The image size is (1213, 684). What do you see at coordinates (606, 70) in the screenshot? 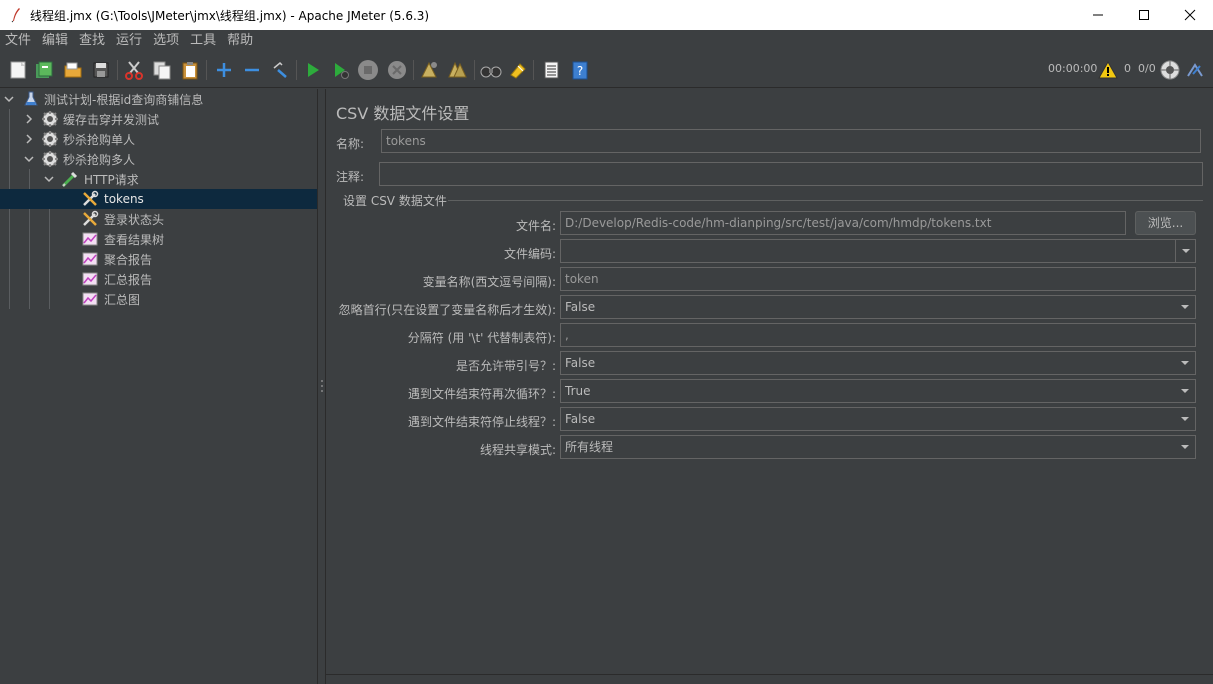
I see `toolbar: ? 00:00:00 0 0/0` at bounding box center [606, 70].